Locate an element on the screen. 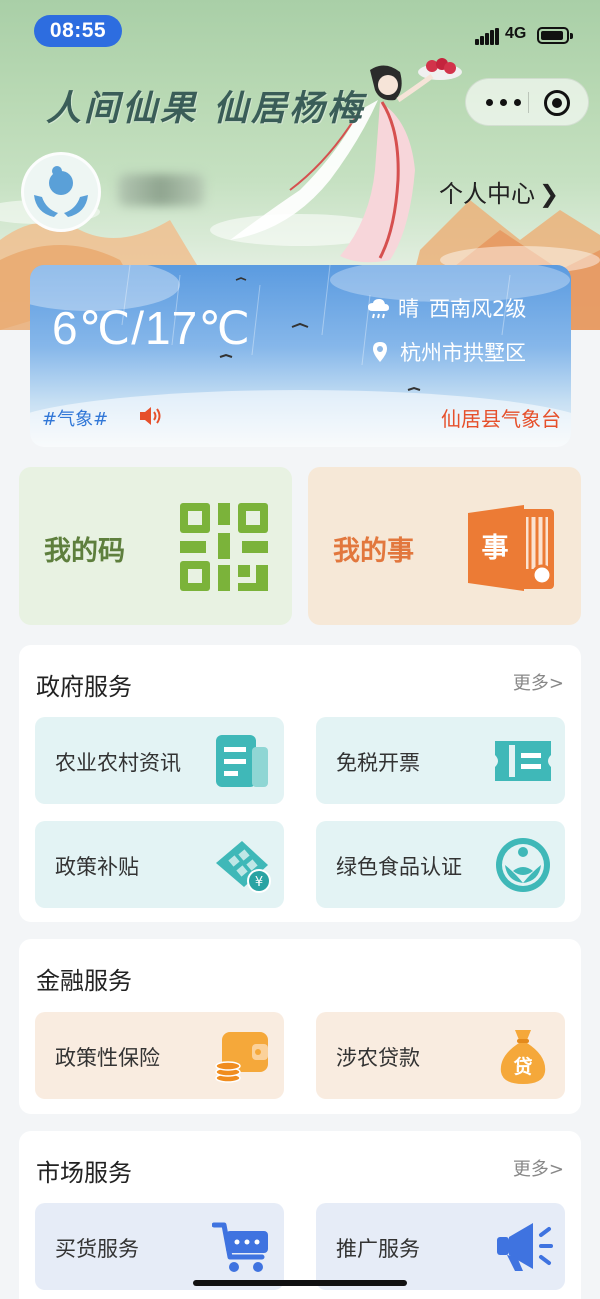  affairs-icon-text: 事 is located at coordinates (495, 548).